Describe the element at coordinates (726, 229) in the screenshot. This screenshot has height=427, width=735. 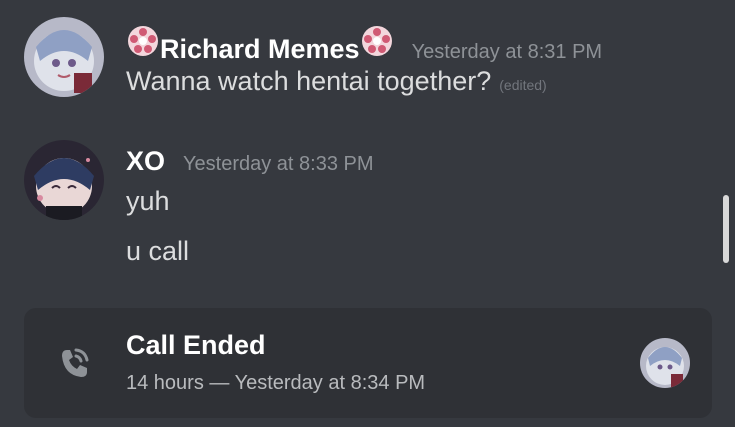
I see `scrollbar` at that location.